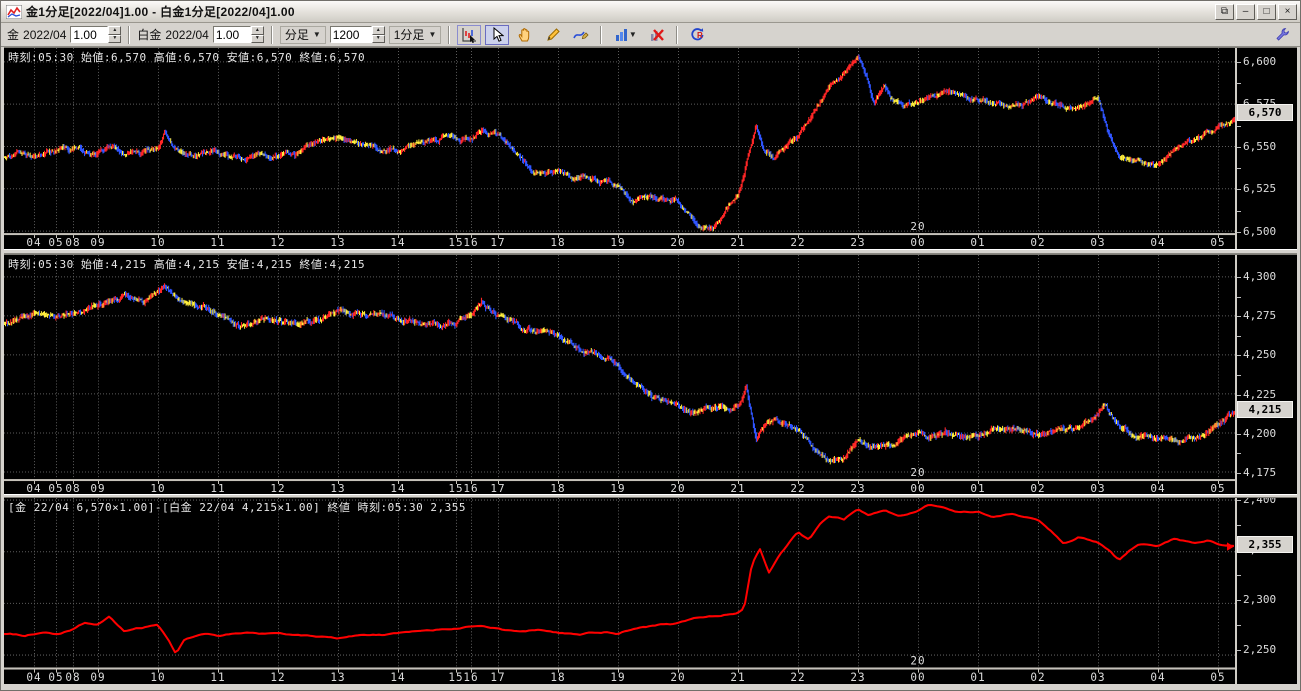  What do you see at coordinates (1260, 649) in the screenshot?
I see `price-axis-label: 2,250` at bounding box center [1260, 649].